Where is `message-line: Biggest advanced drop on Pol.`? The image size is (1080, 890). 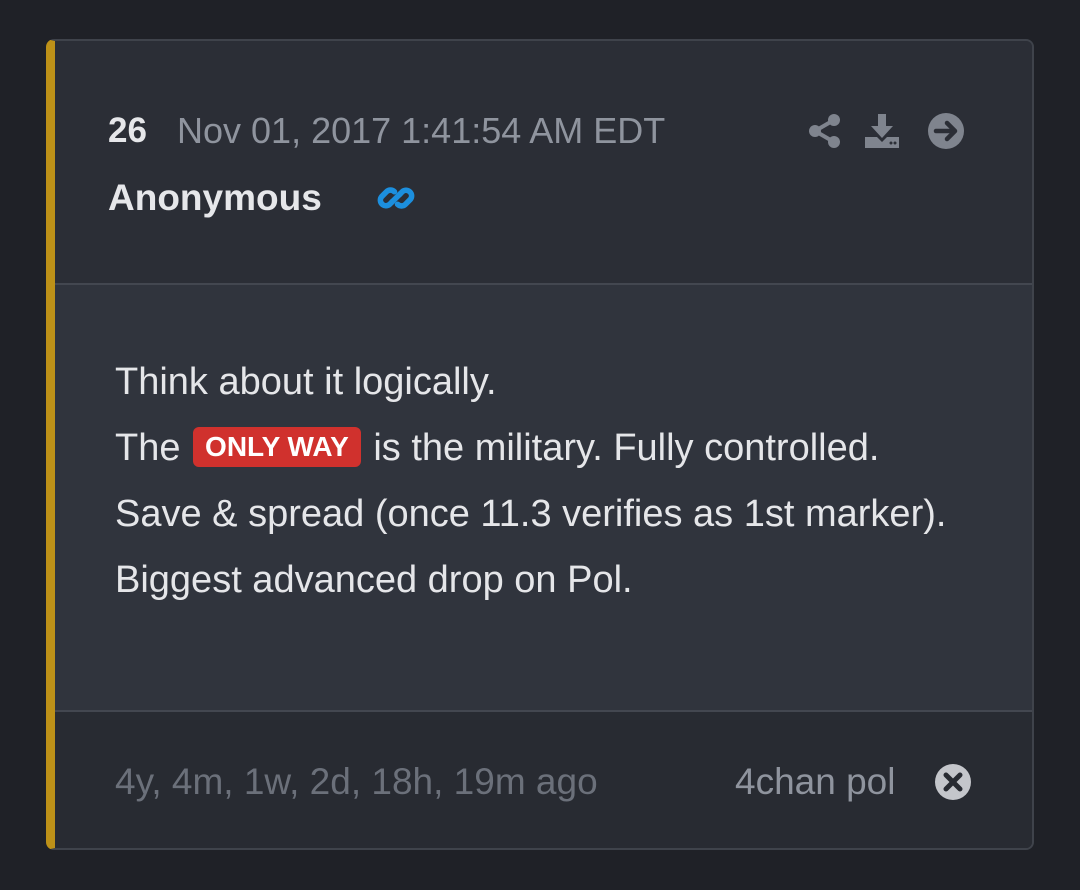 message-line: Biggest advanced drop on Pol. is located at coordinates (374, 580).